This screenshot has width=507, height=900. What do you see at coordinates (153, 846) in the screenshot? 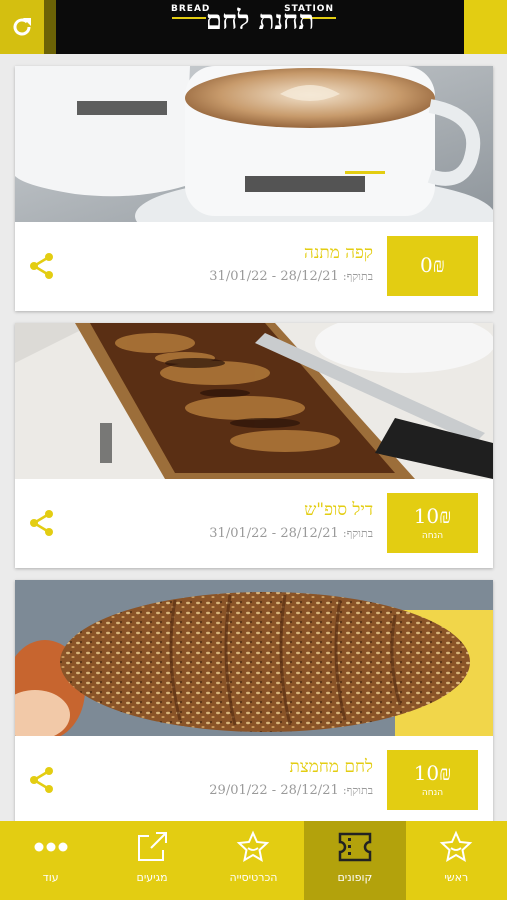
I see `external-link-icon` at bounding box center [153, 846].